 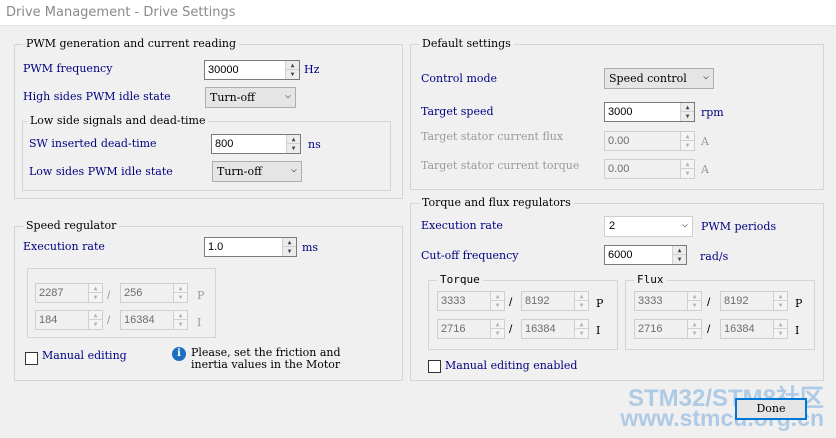 I want to click on speed-manual-editing-checkbox, so click(x=31, y=358).